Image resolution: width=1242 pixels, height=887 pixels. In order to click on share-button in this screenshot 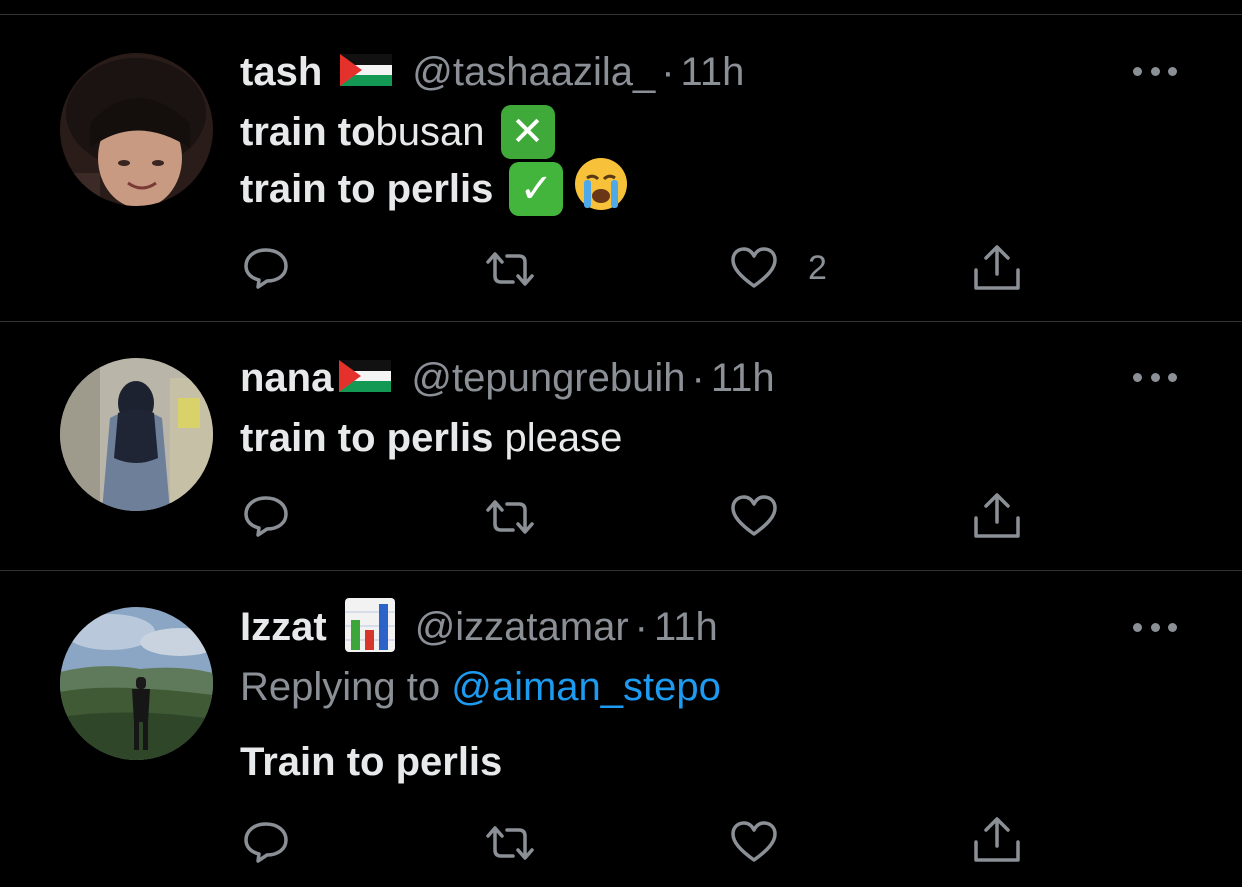, I will do `click(997, 840)`.